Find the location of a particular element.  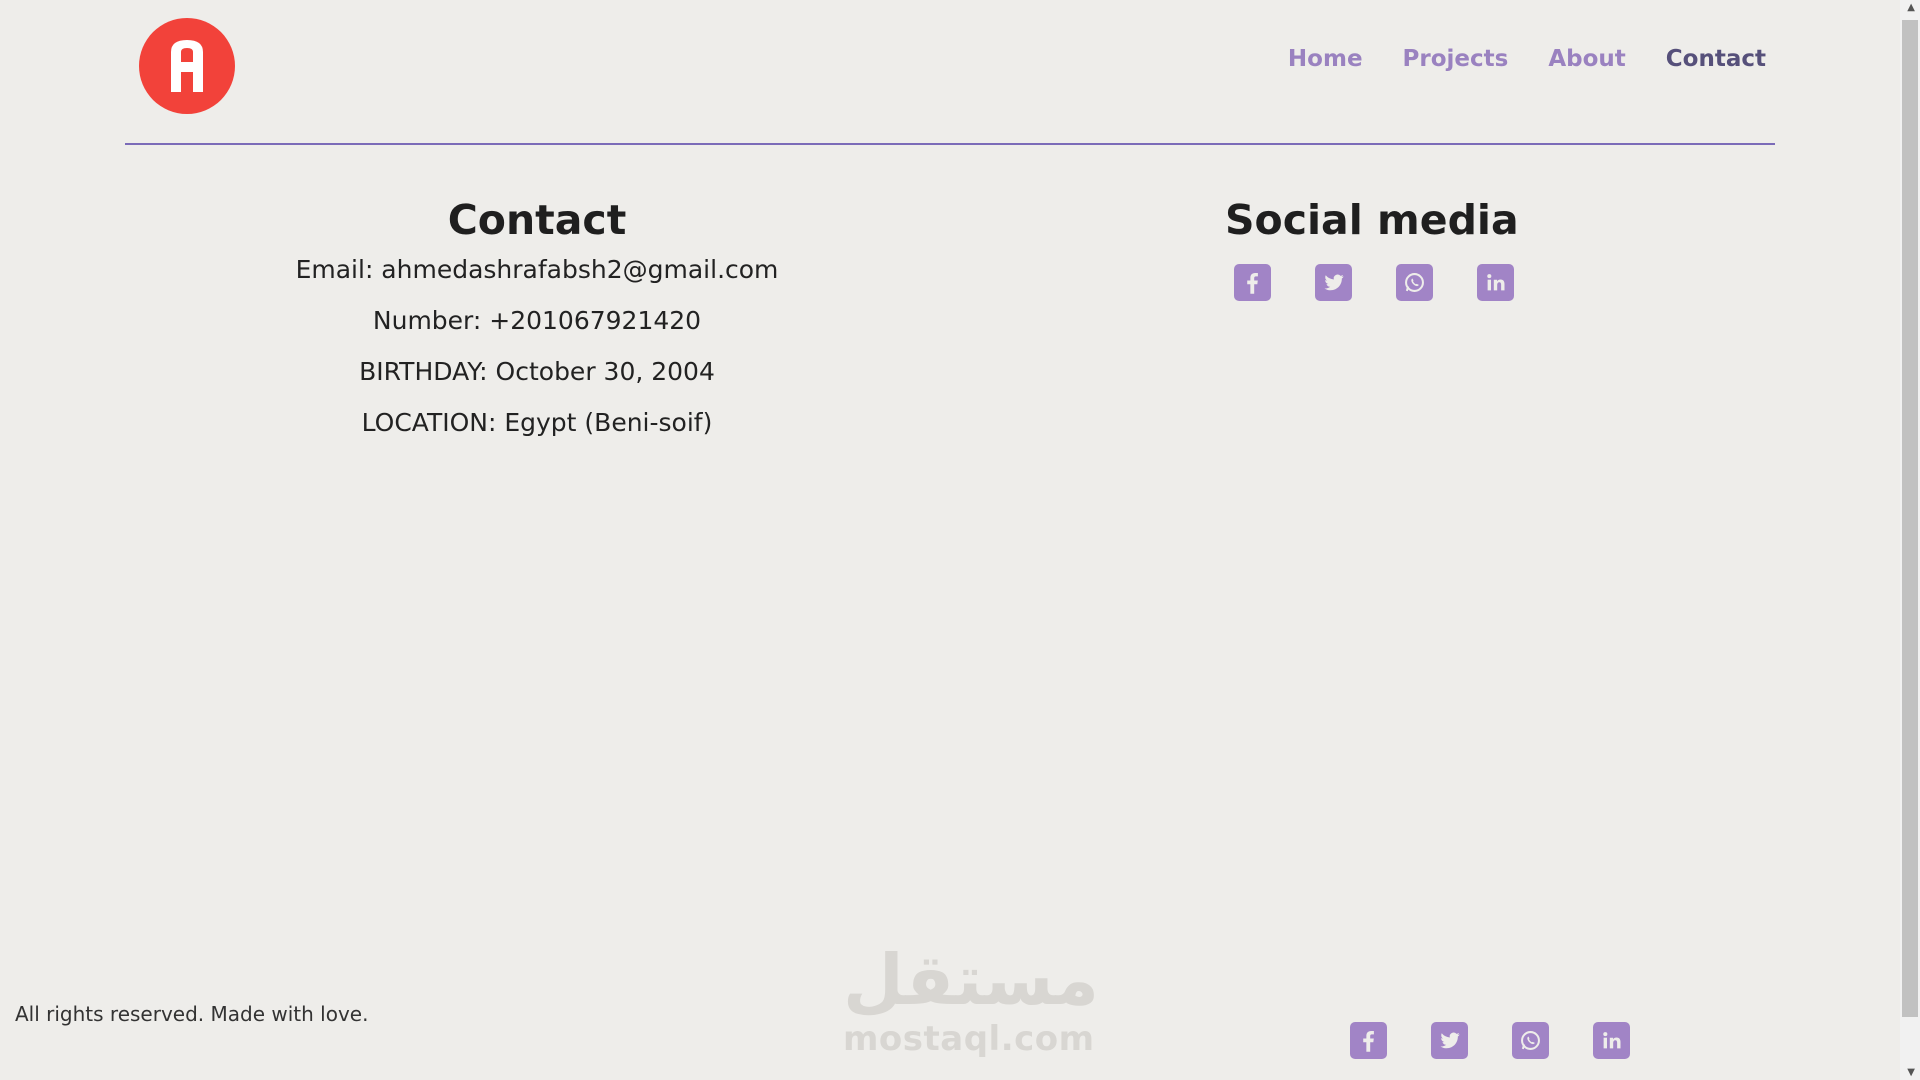

footer-social-icons is located at coordinates (1490, 1040).